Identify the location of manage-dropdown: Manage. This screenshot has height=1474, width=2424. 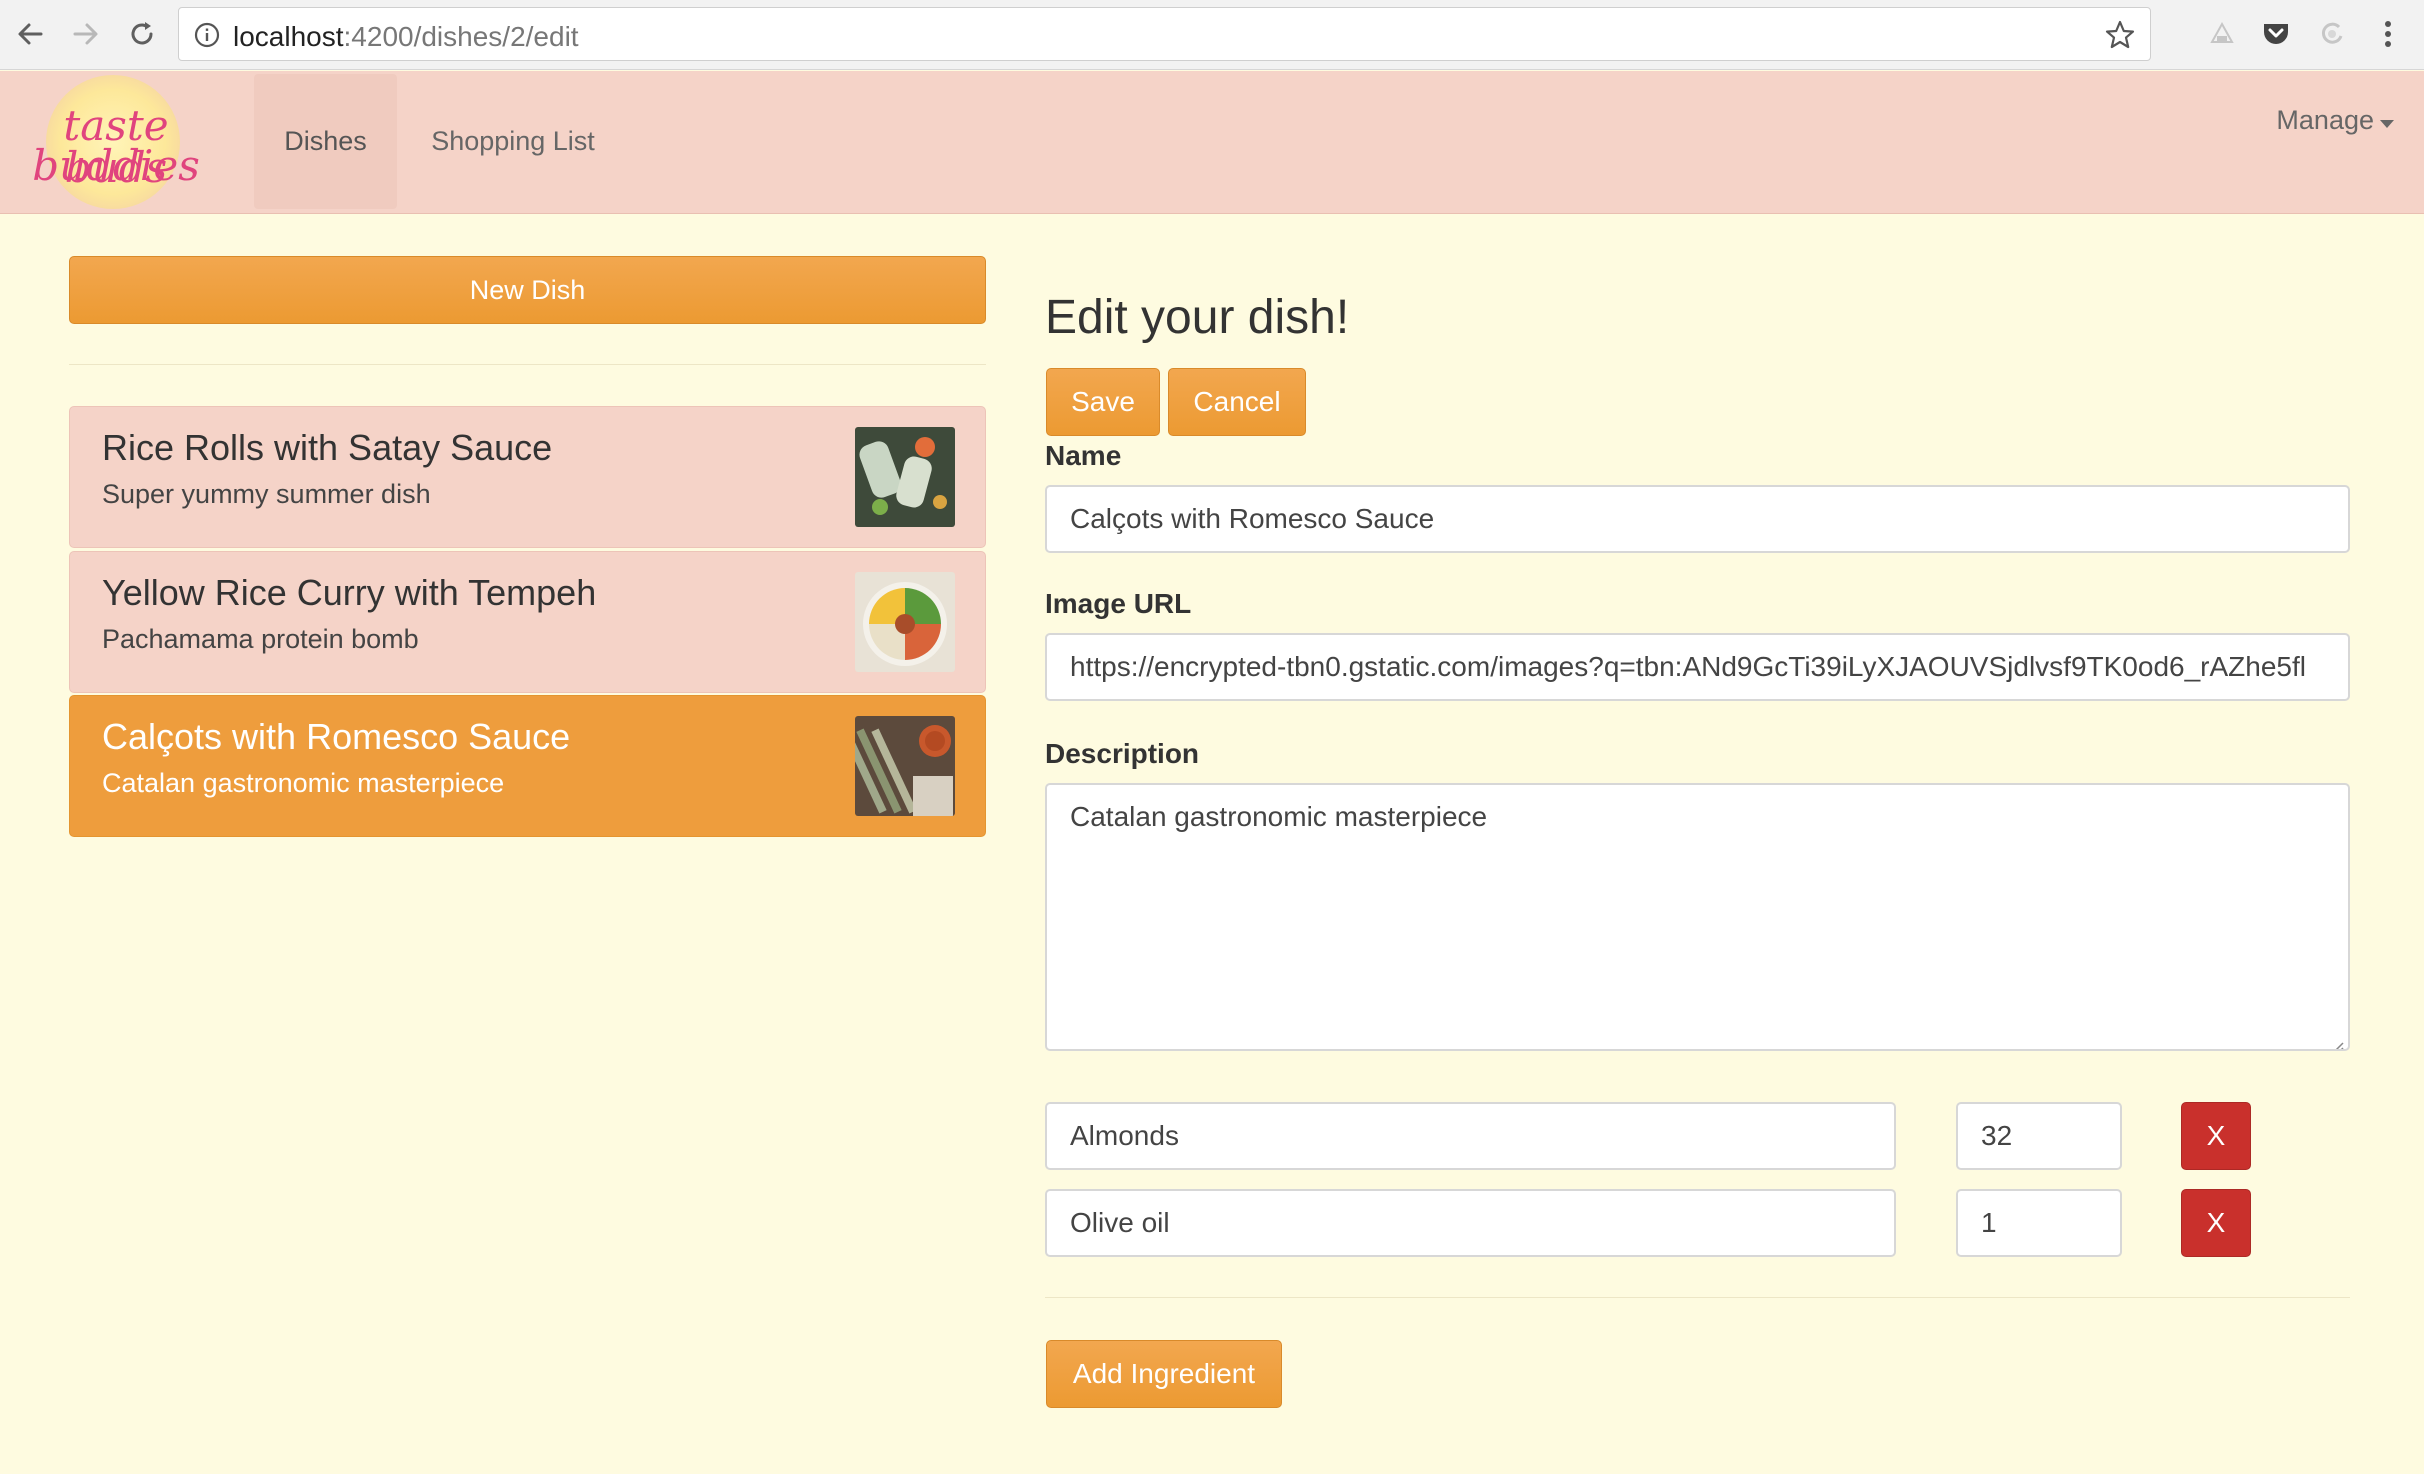
(2335, 120).